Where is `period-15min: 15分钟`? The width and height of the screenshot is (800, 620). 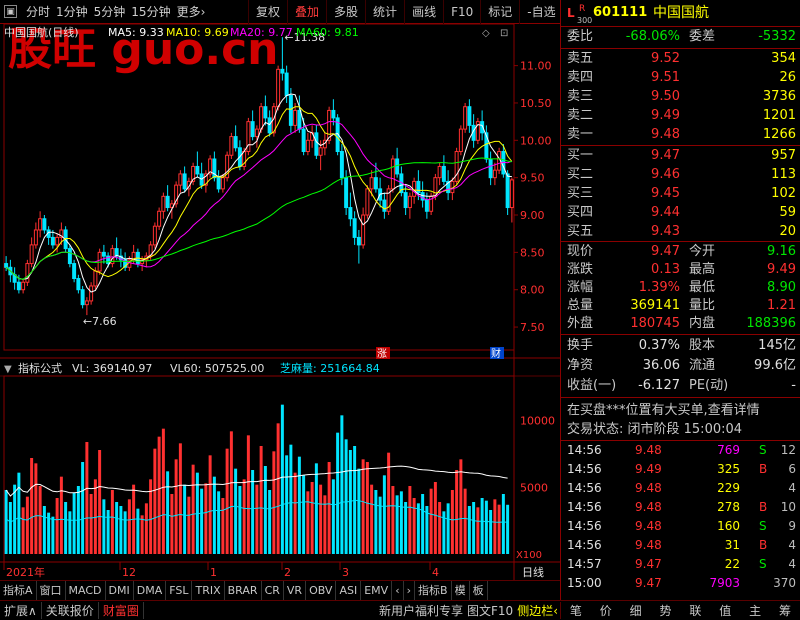 period-15min: 15分钟 is located at coordinates (150, 11).